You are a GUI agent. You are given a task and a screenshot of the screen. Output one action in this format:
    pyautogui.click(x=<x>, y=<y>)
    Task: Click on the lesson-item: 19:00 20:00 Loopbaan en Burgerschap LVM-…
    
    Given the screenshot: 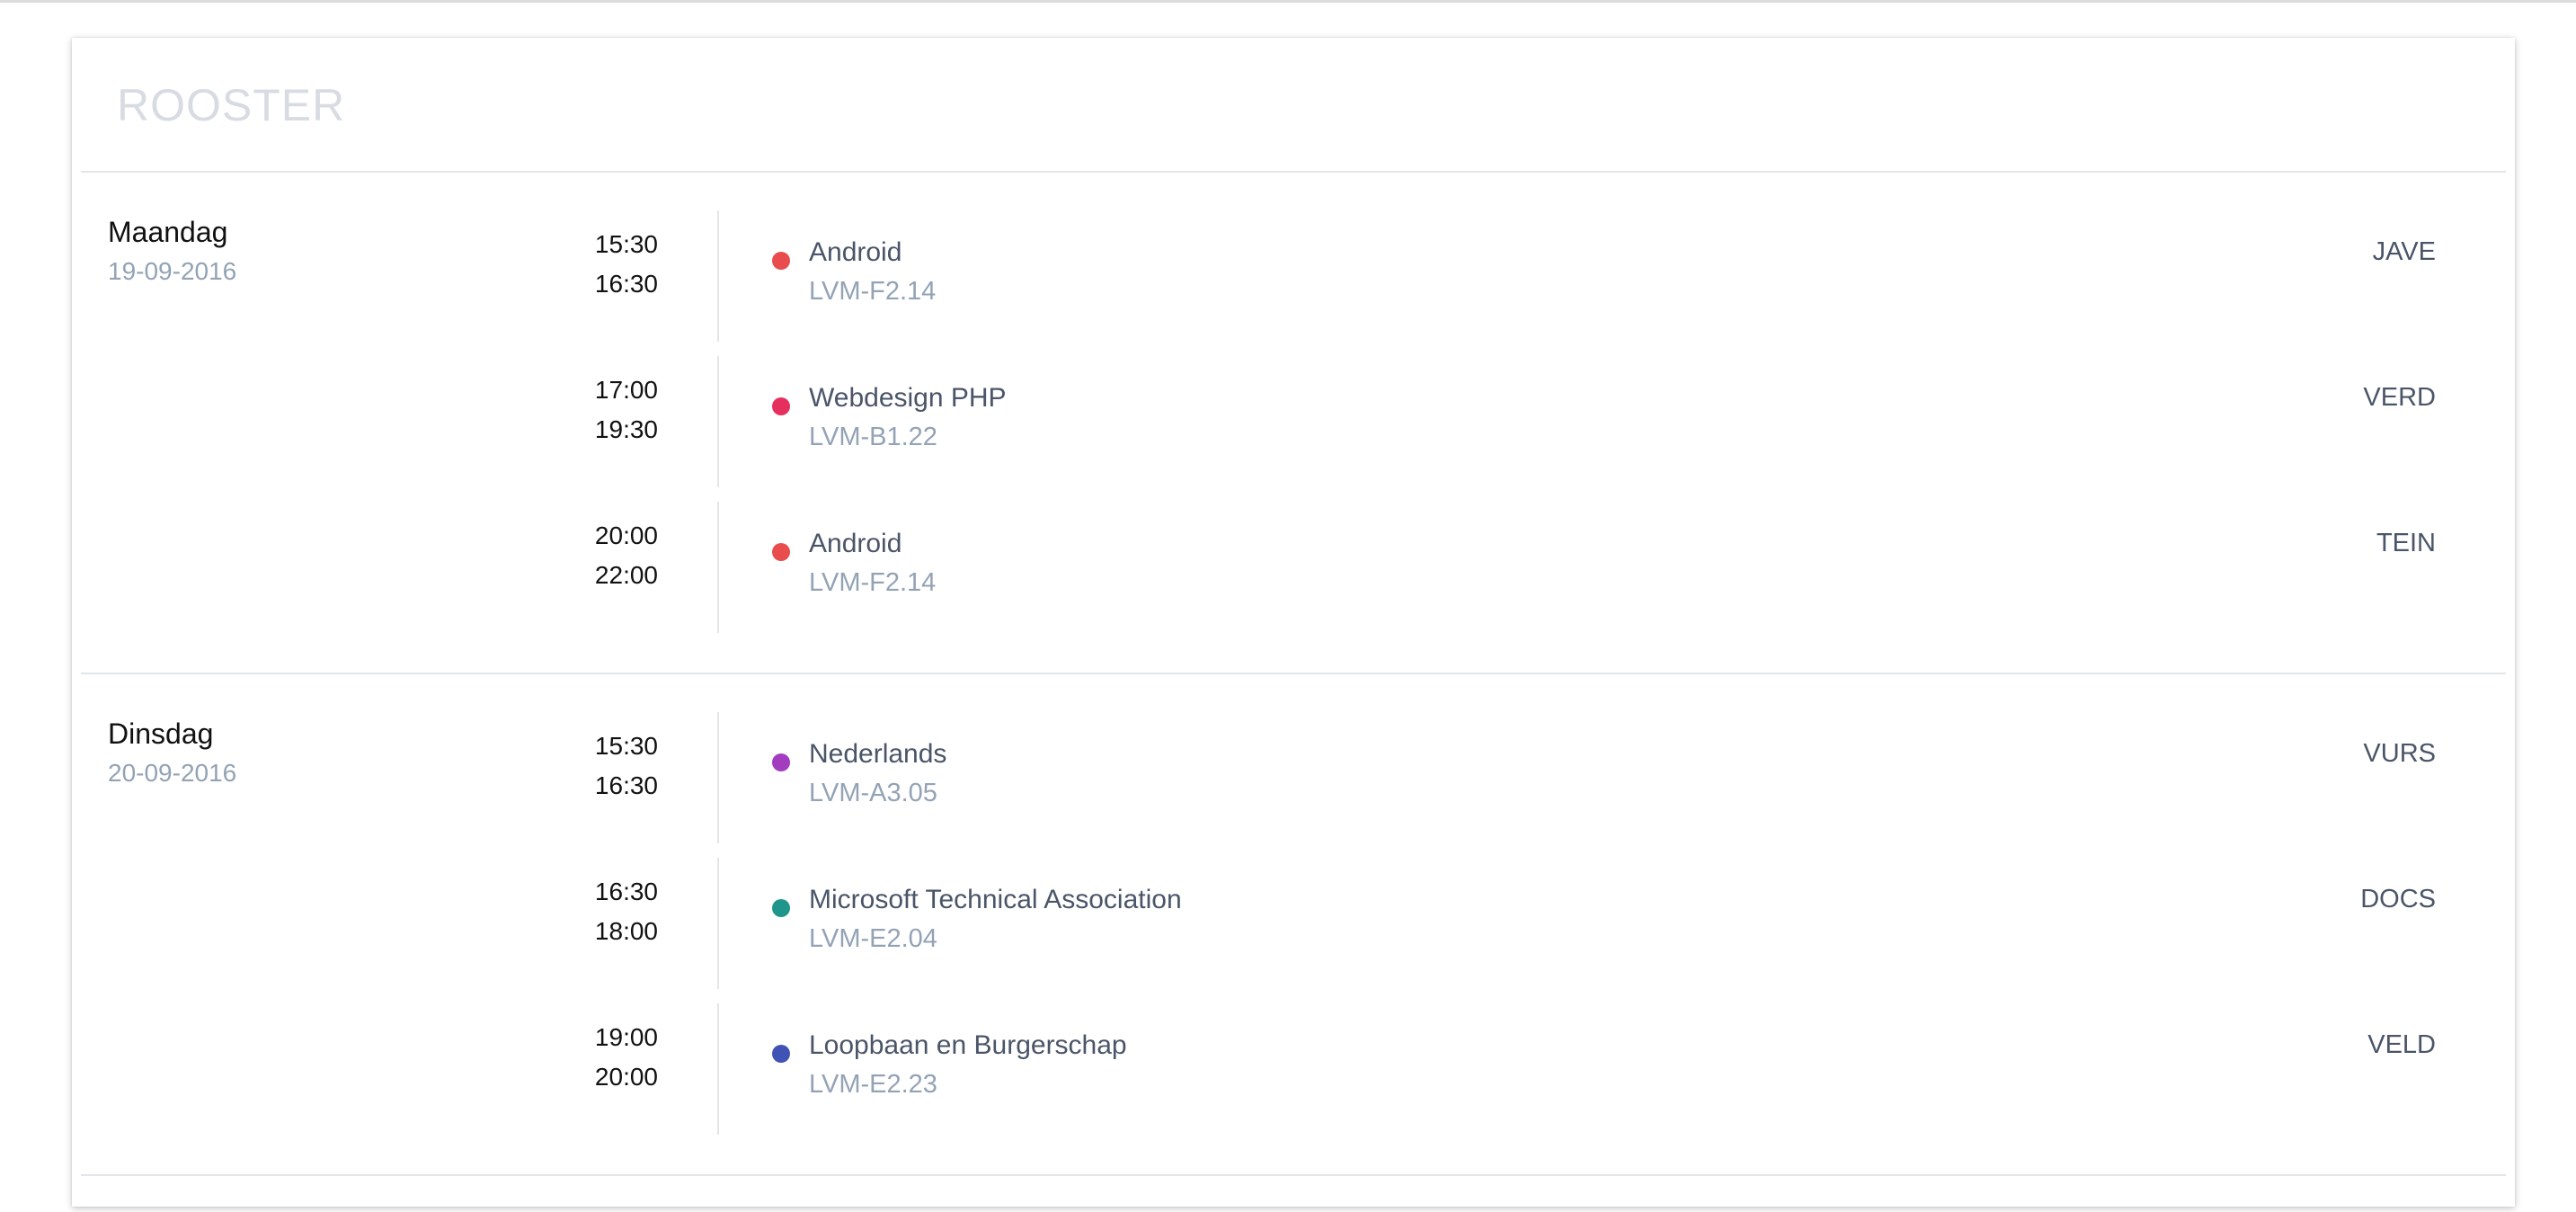 What is the action you would take?
    pyautogui.click(x=1293, y=1069)
    